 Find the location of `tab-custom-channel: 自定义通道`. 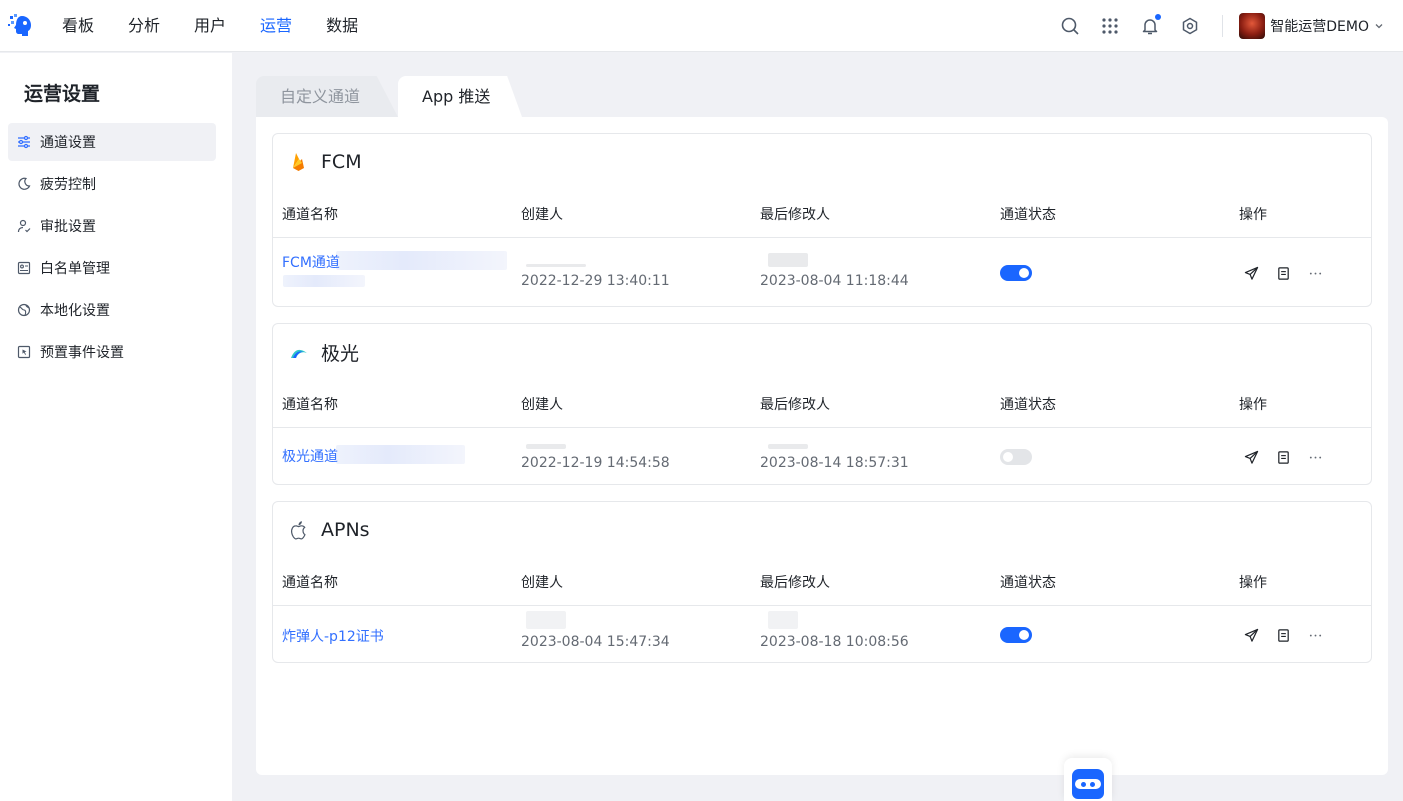

tab-custom-channel: 自定义通道 is located at coordinates (327, 96).